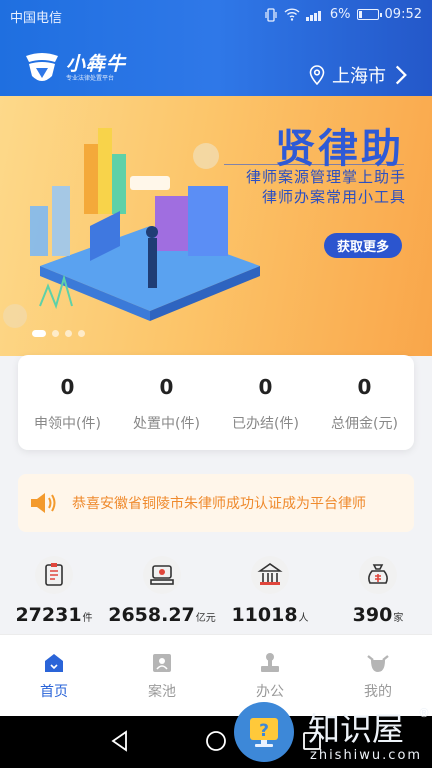 This screenshot has height=768, width=432. I want to click on watermark-mark: ®, so click(424, 713).